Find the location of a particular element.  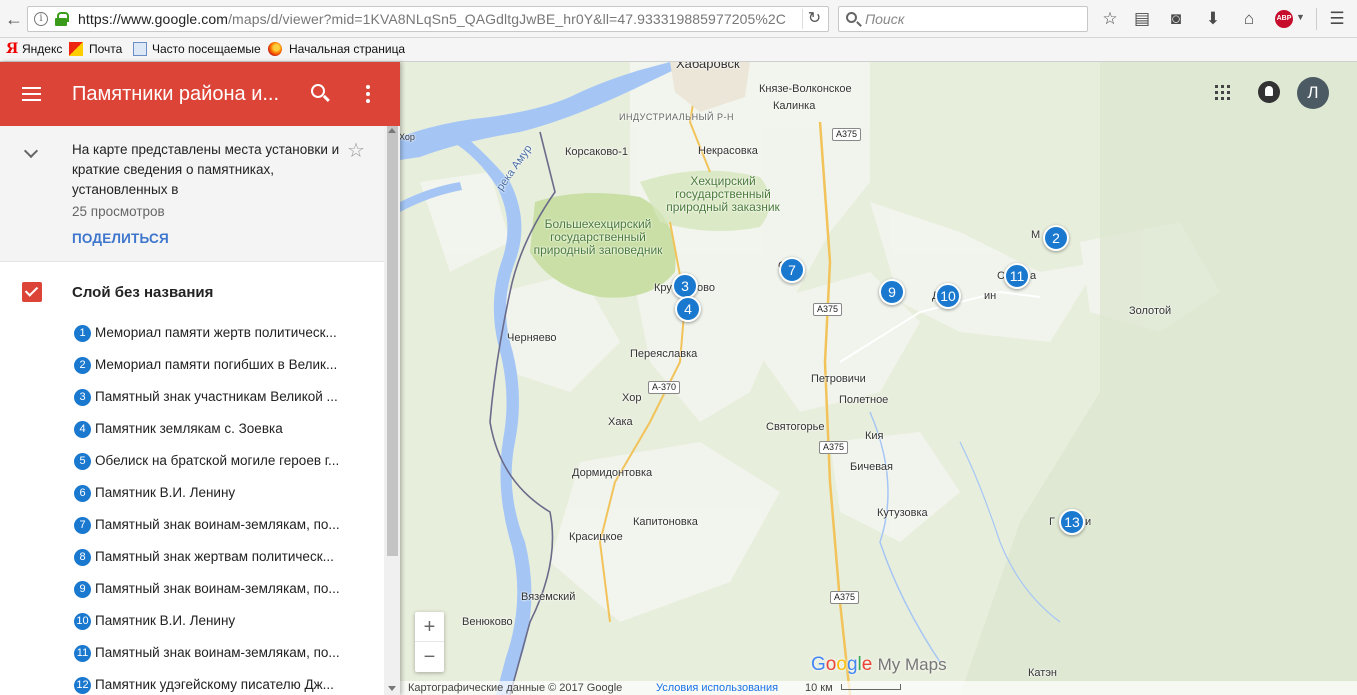

bookmark-yandex: Яндекс is located at coordinates (42, 49).